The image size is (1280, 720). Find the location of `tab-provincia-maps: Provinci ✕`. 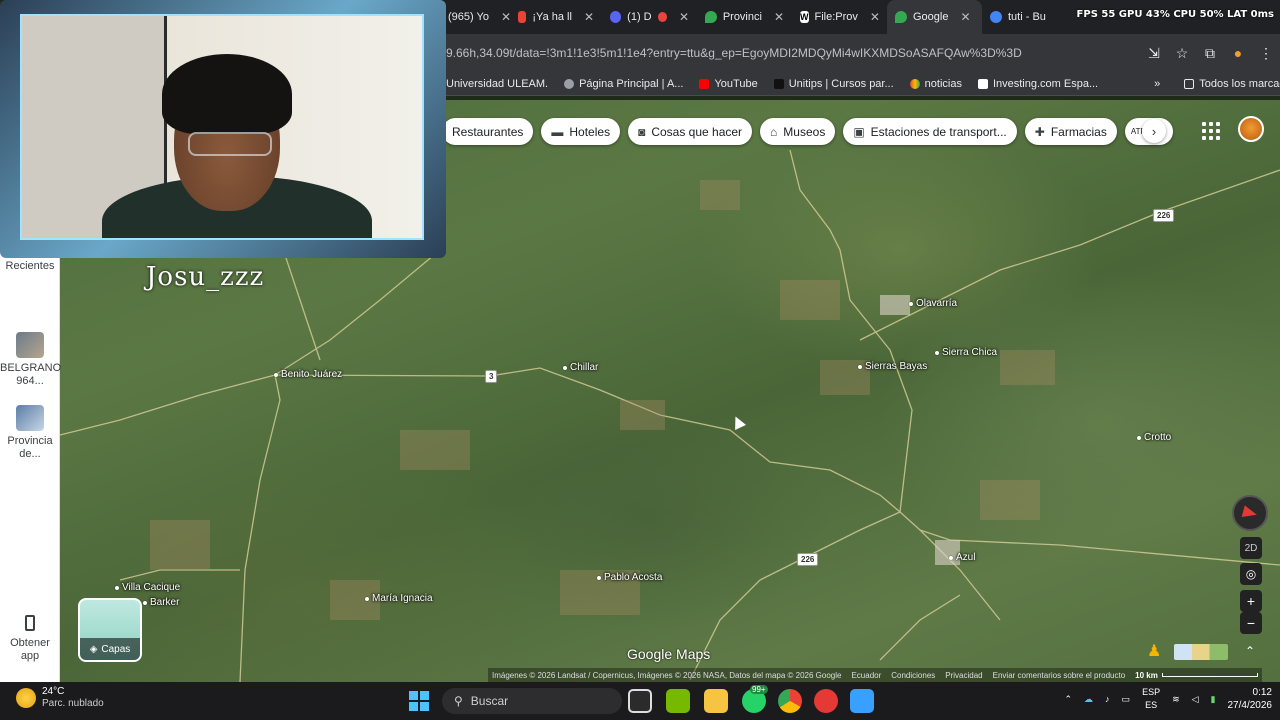

tab-provincia-maps: Provinci ✕ is located at coordinates (744, 17).